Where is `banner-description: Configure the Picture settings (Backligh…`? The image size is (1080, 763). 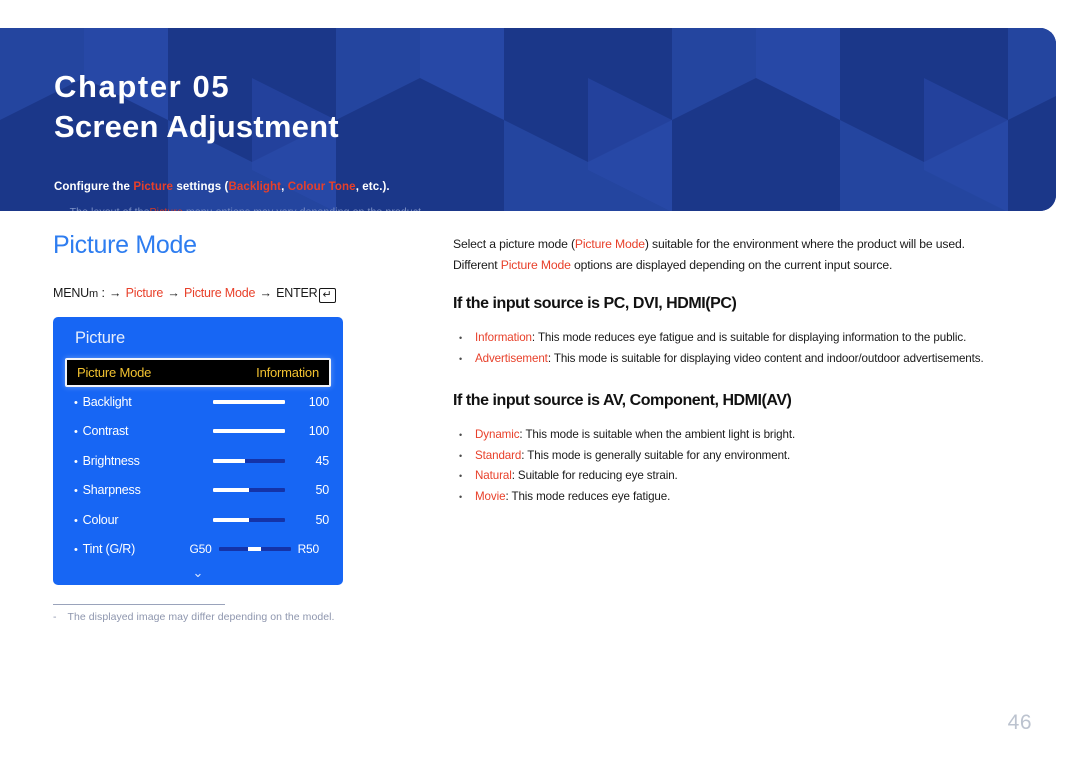
banner-description: Configure the Picture settings (Backligh… is located at coordinates (222, 187).